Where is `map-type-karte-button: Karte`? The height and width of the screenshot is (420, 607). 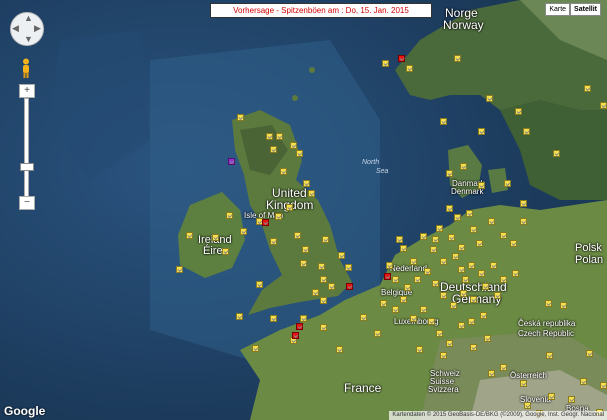 map-type-karte-button: Karte is located at coordinates (558, 9).